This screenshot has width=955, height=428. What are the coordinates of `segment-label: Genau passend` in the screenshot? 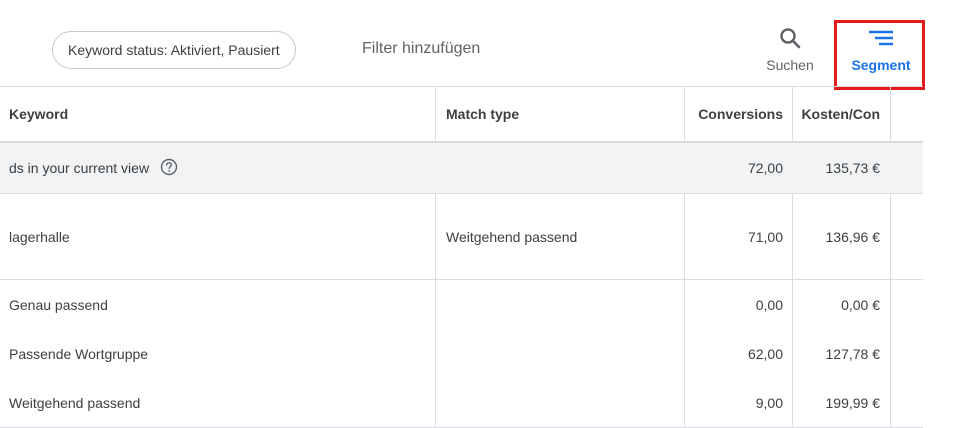 It's located at (58, 304).